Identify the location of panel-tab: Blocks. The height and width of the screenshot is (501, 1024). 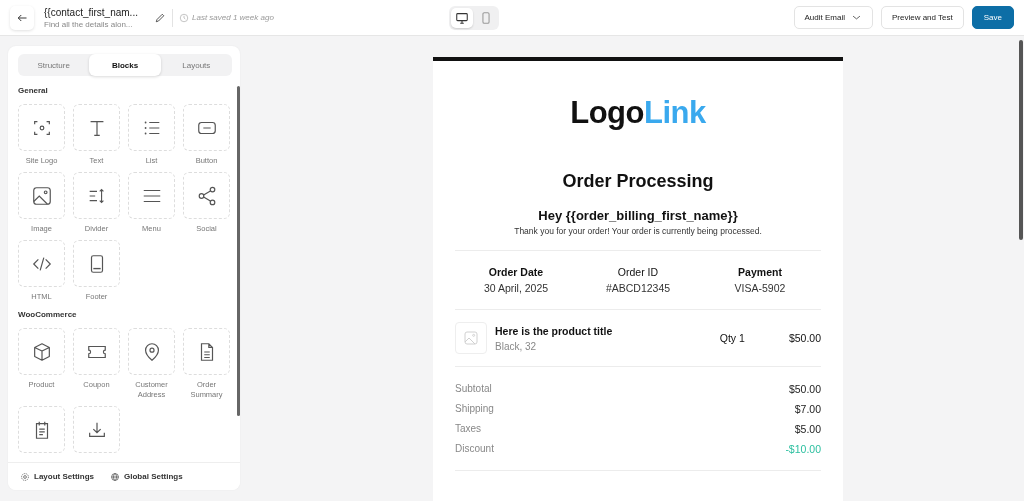
(125, 65).